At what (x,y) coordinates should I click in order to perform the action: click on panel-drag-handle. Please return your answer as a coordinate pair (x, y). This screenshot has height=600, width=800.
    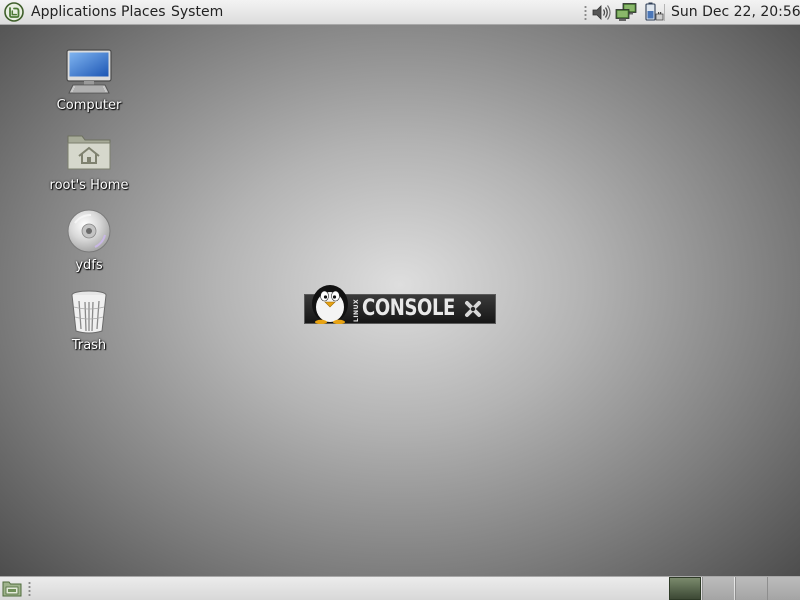
    Looking at the image, I should click on (29, 588).